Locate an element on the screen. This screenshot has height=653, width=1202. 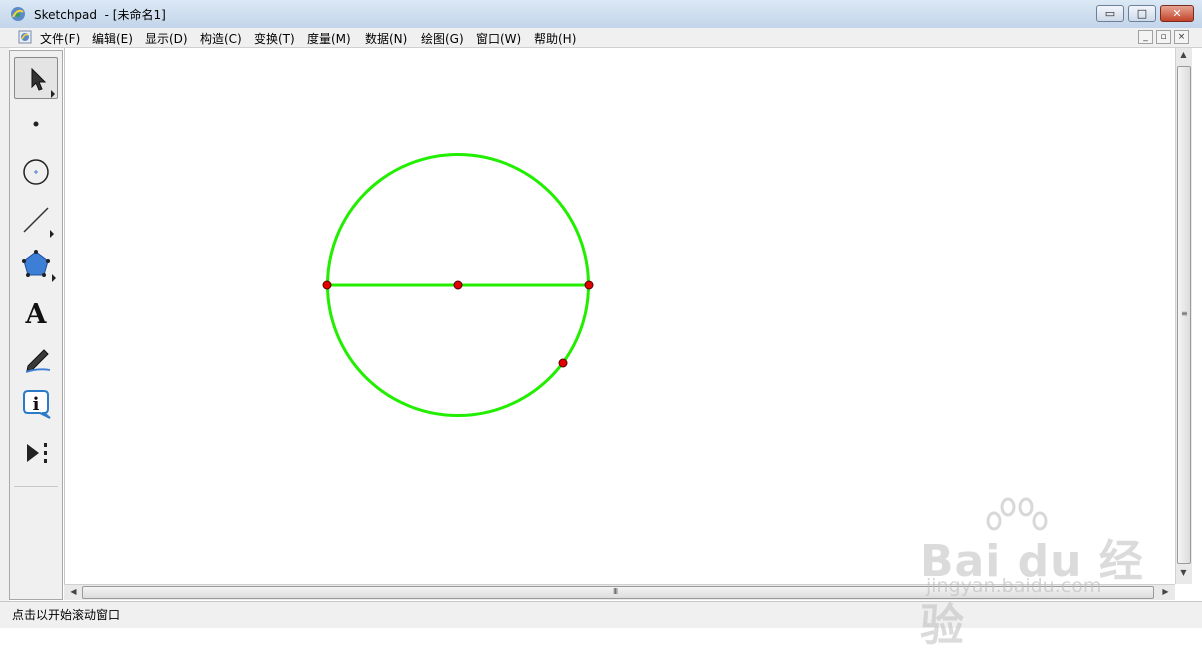
center-point is located at coordinates (458, 285).